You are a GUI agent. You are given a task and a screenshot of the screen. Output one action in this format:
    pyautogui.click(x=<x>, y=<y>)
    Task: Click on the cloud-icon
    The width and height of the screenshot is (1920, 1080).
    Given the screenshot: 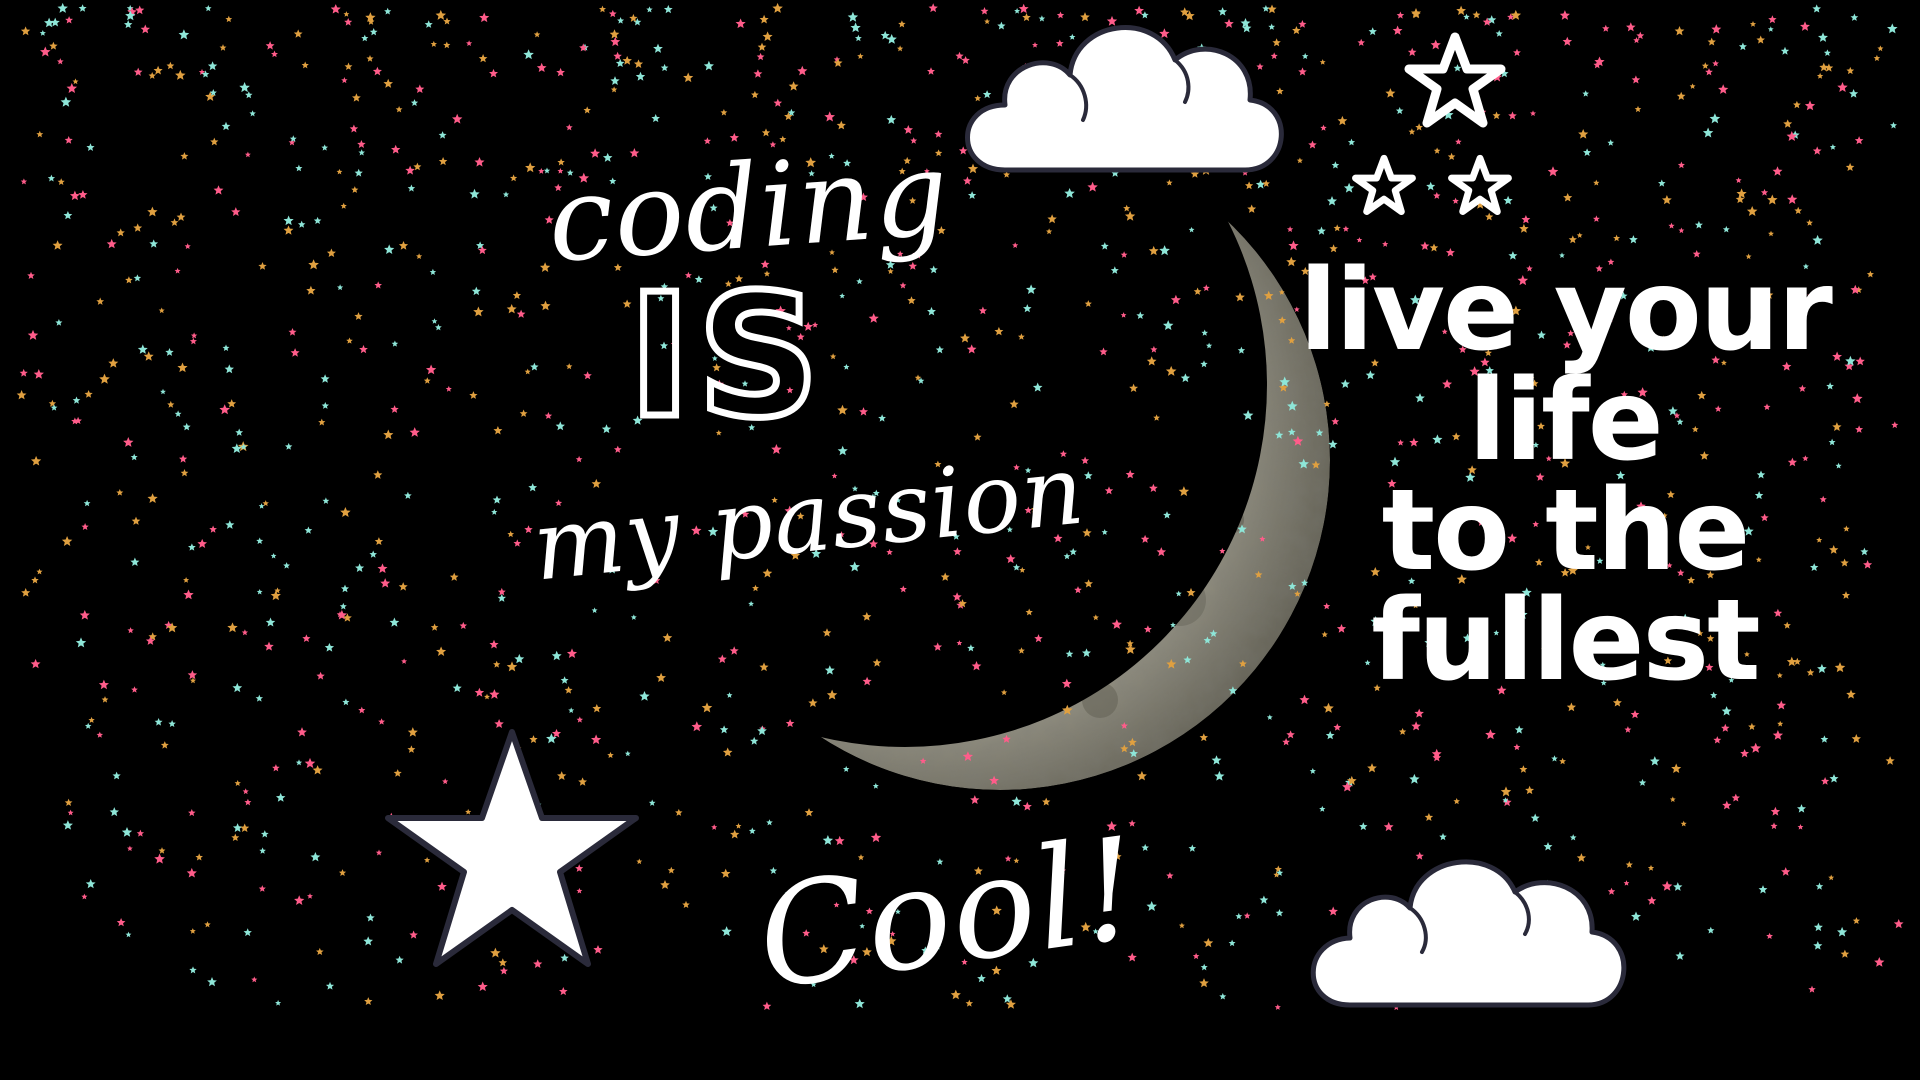 What is the action you would take?
    pyautogui.click(x=1468, y=933)
    